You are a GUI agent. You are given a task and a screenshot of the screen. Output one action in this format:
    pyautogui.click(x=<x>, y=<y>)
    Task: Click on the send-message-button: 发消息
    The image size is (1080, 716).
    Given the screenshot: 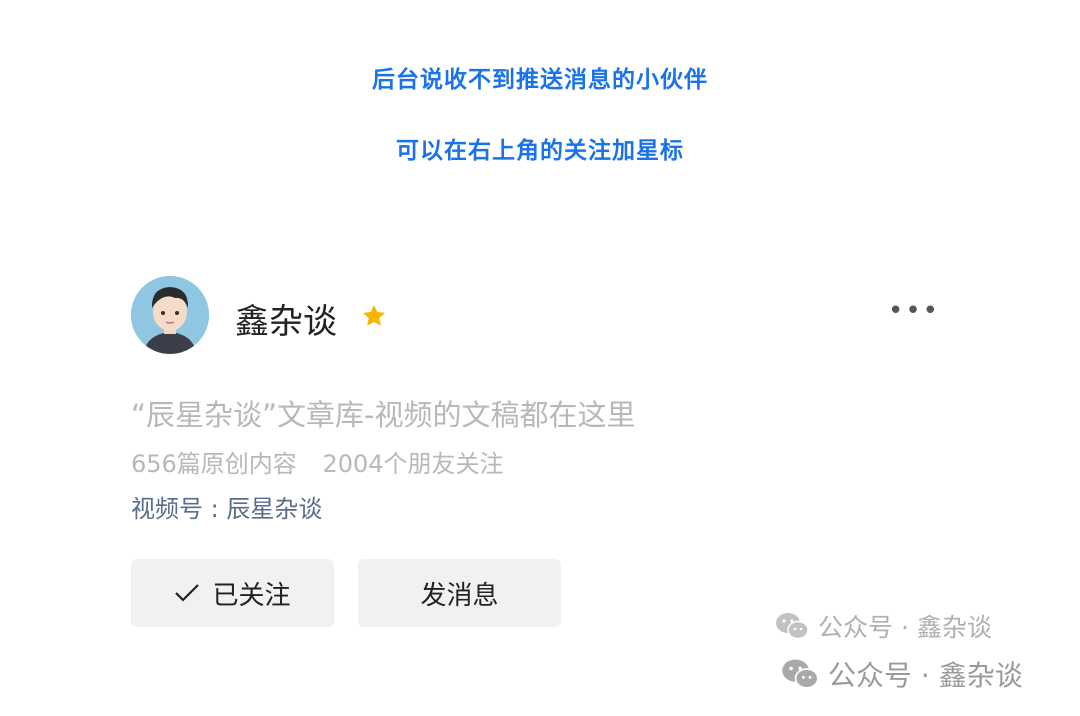 What is the action you would take?
    pyautogui.click(x=459, y=593)
    